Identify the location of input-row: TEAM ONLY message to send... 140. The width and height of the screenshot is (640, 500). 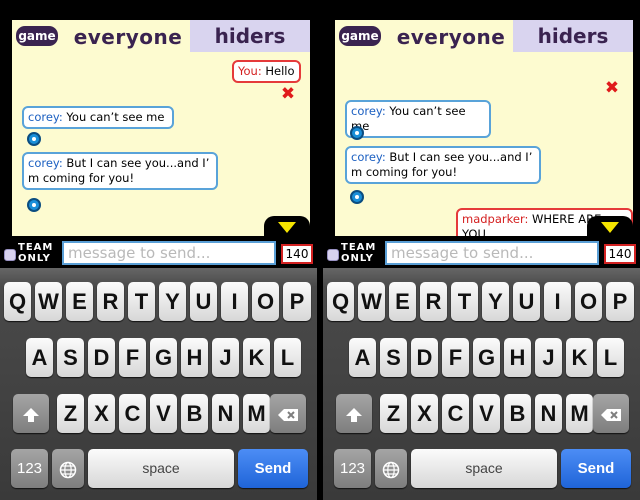
(481, 252).